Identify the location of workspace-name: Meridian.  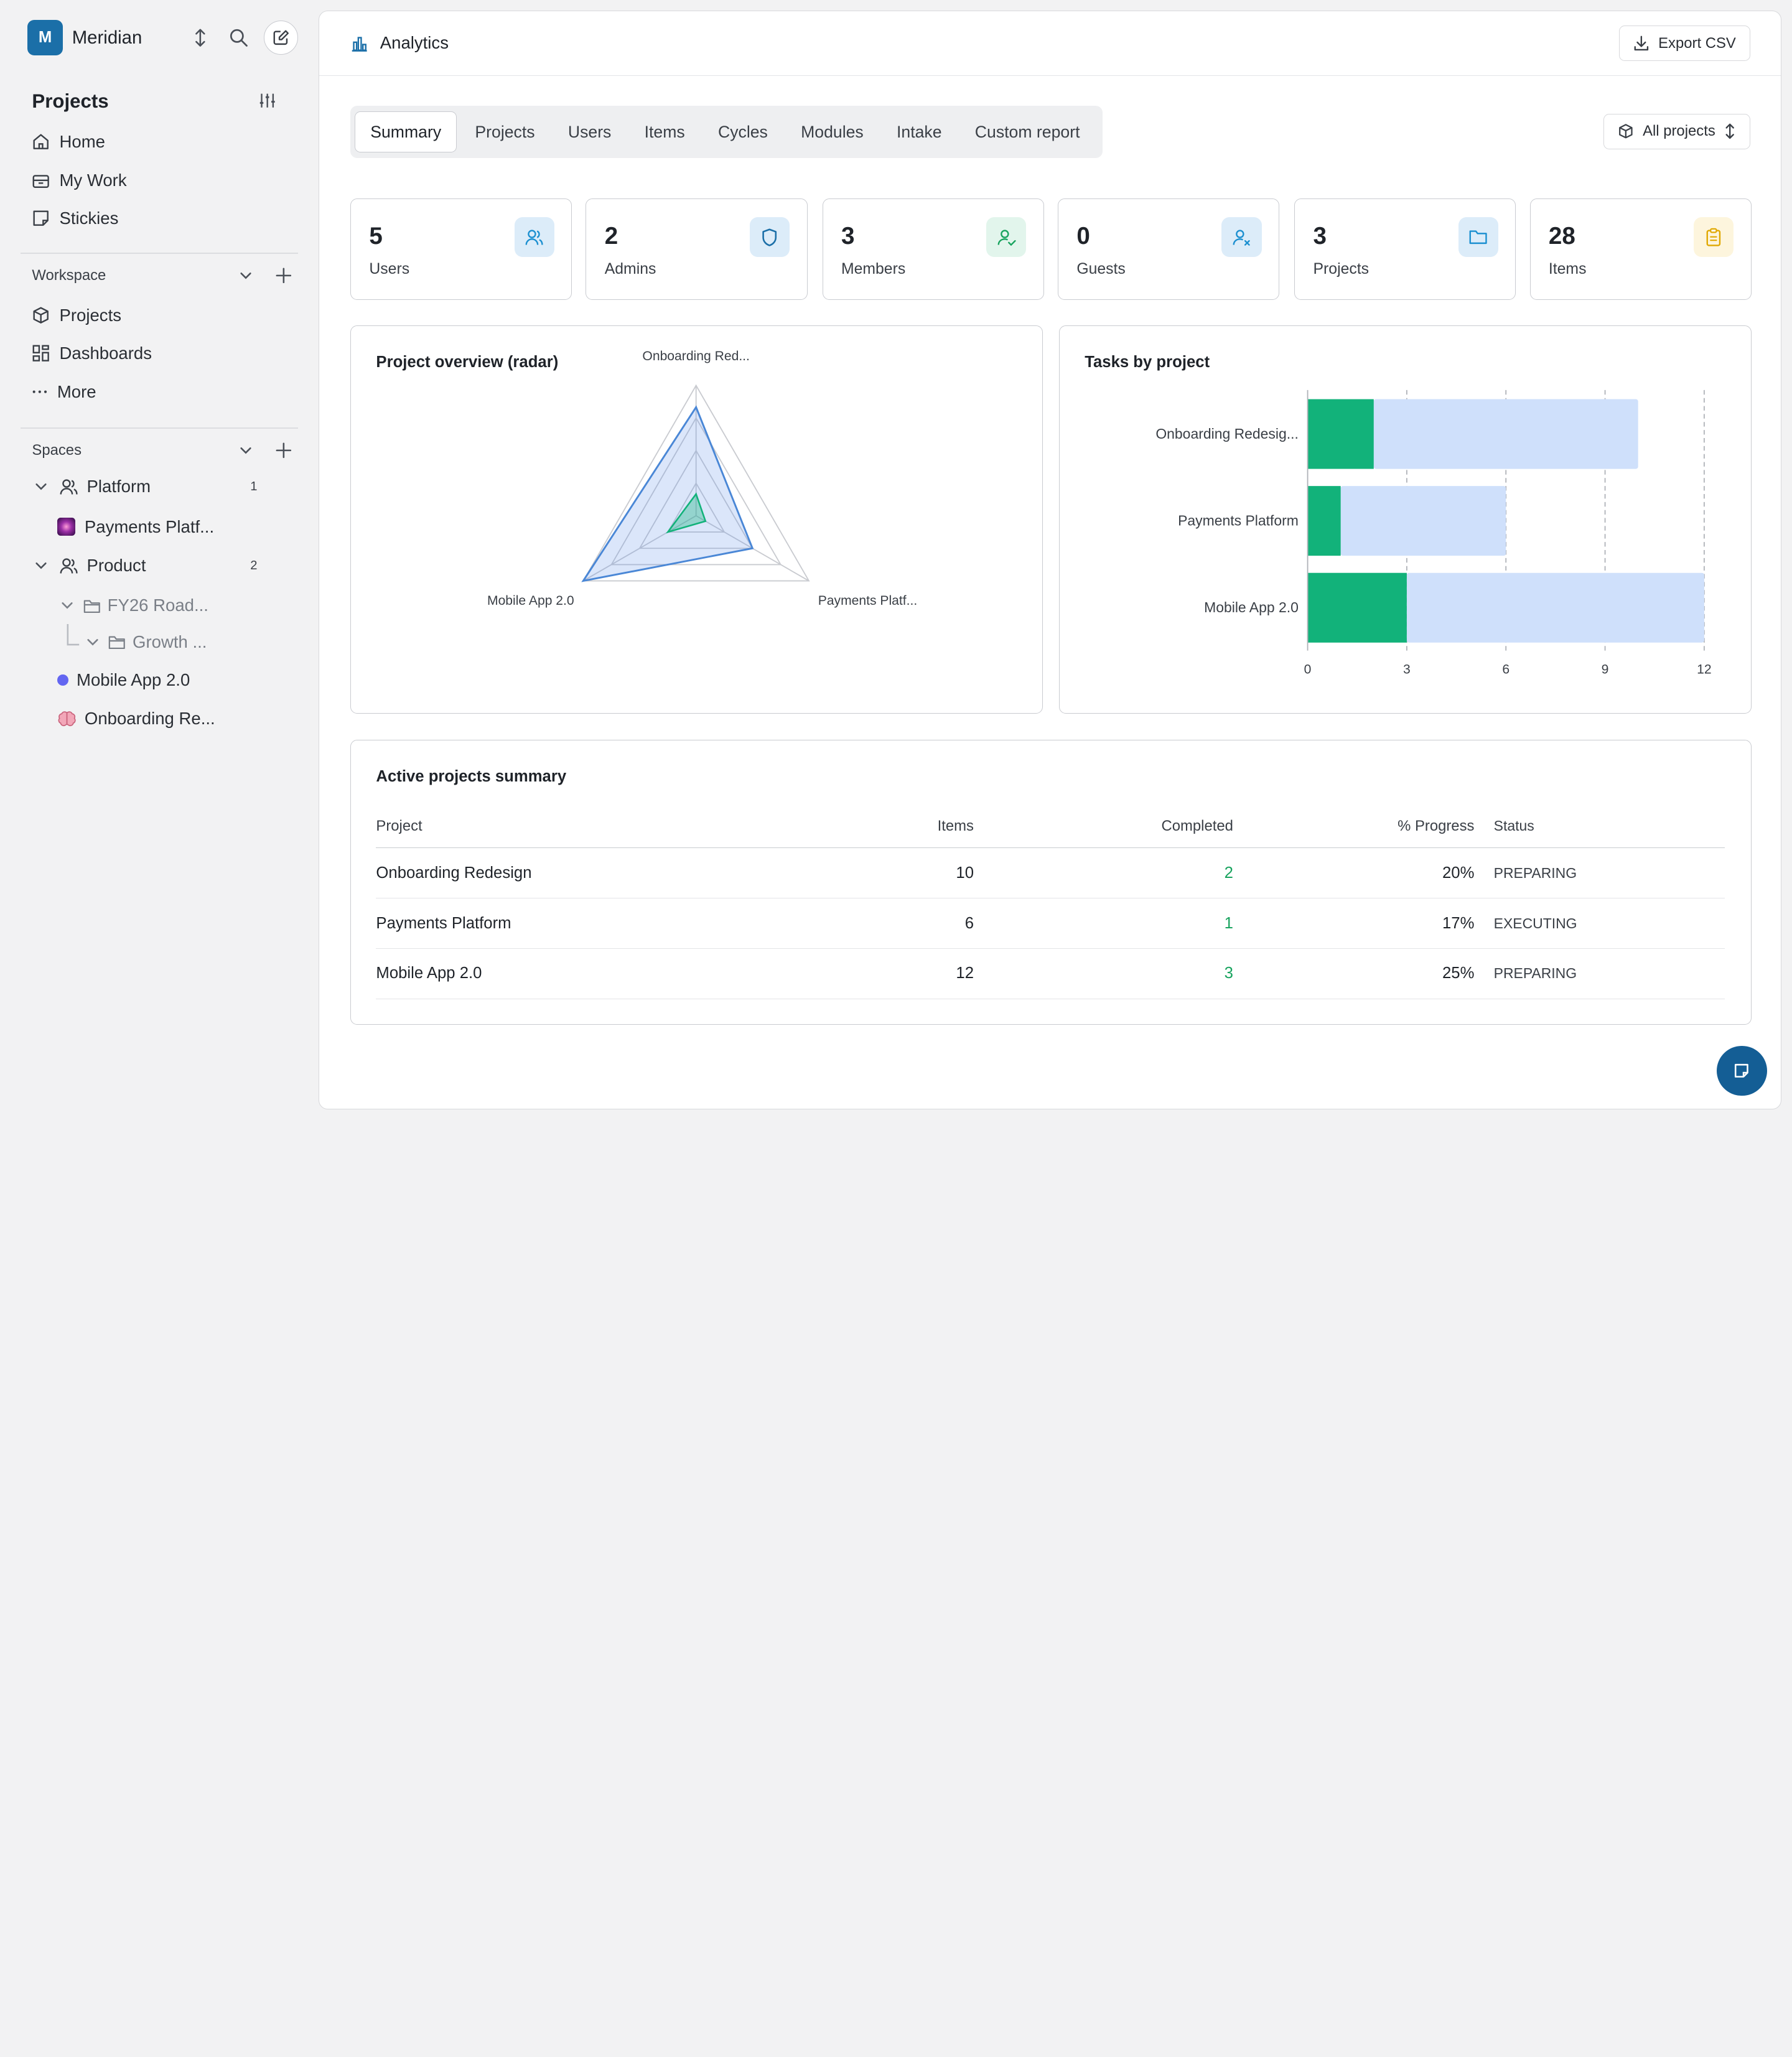
(107, 38).